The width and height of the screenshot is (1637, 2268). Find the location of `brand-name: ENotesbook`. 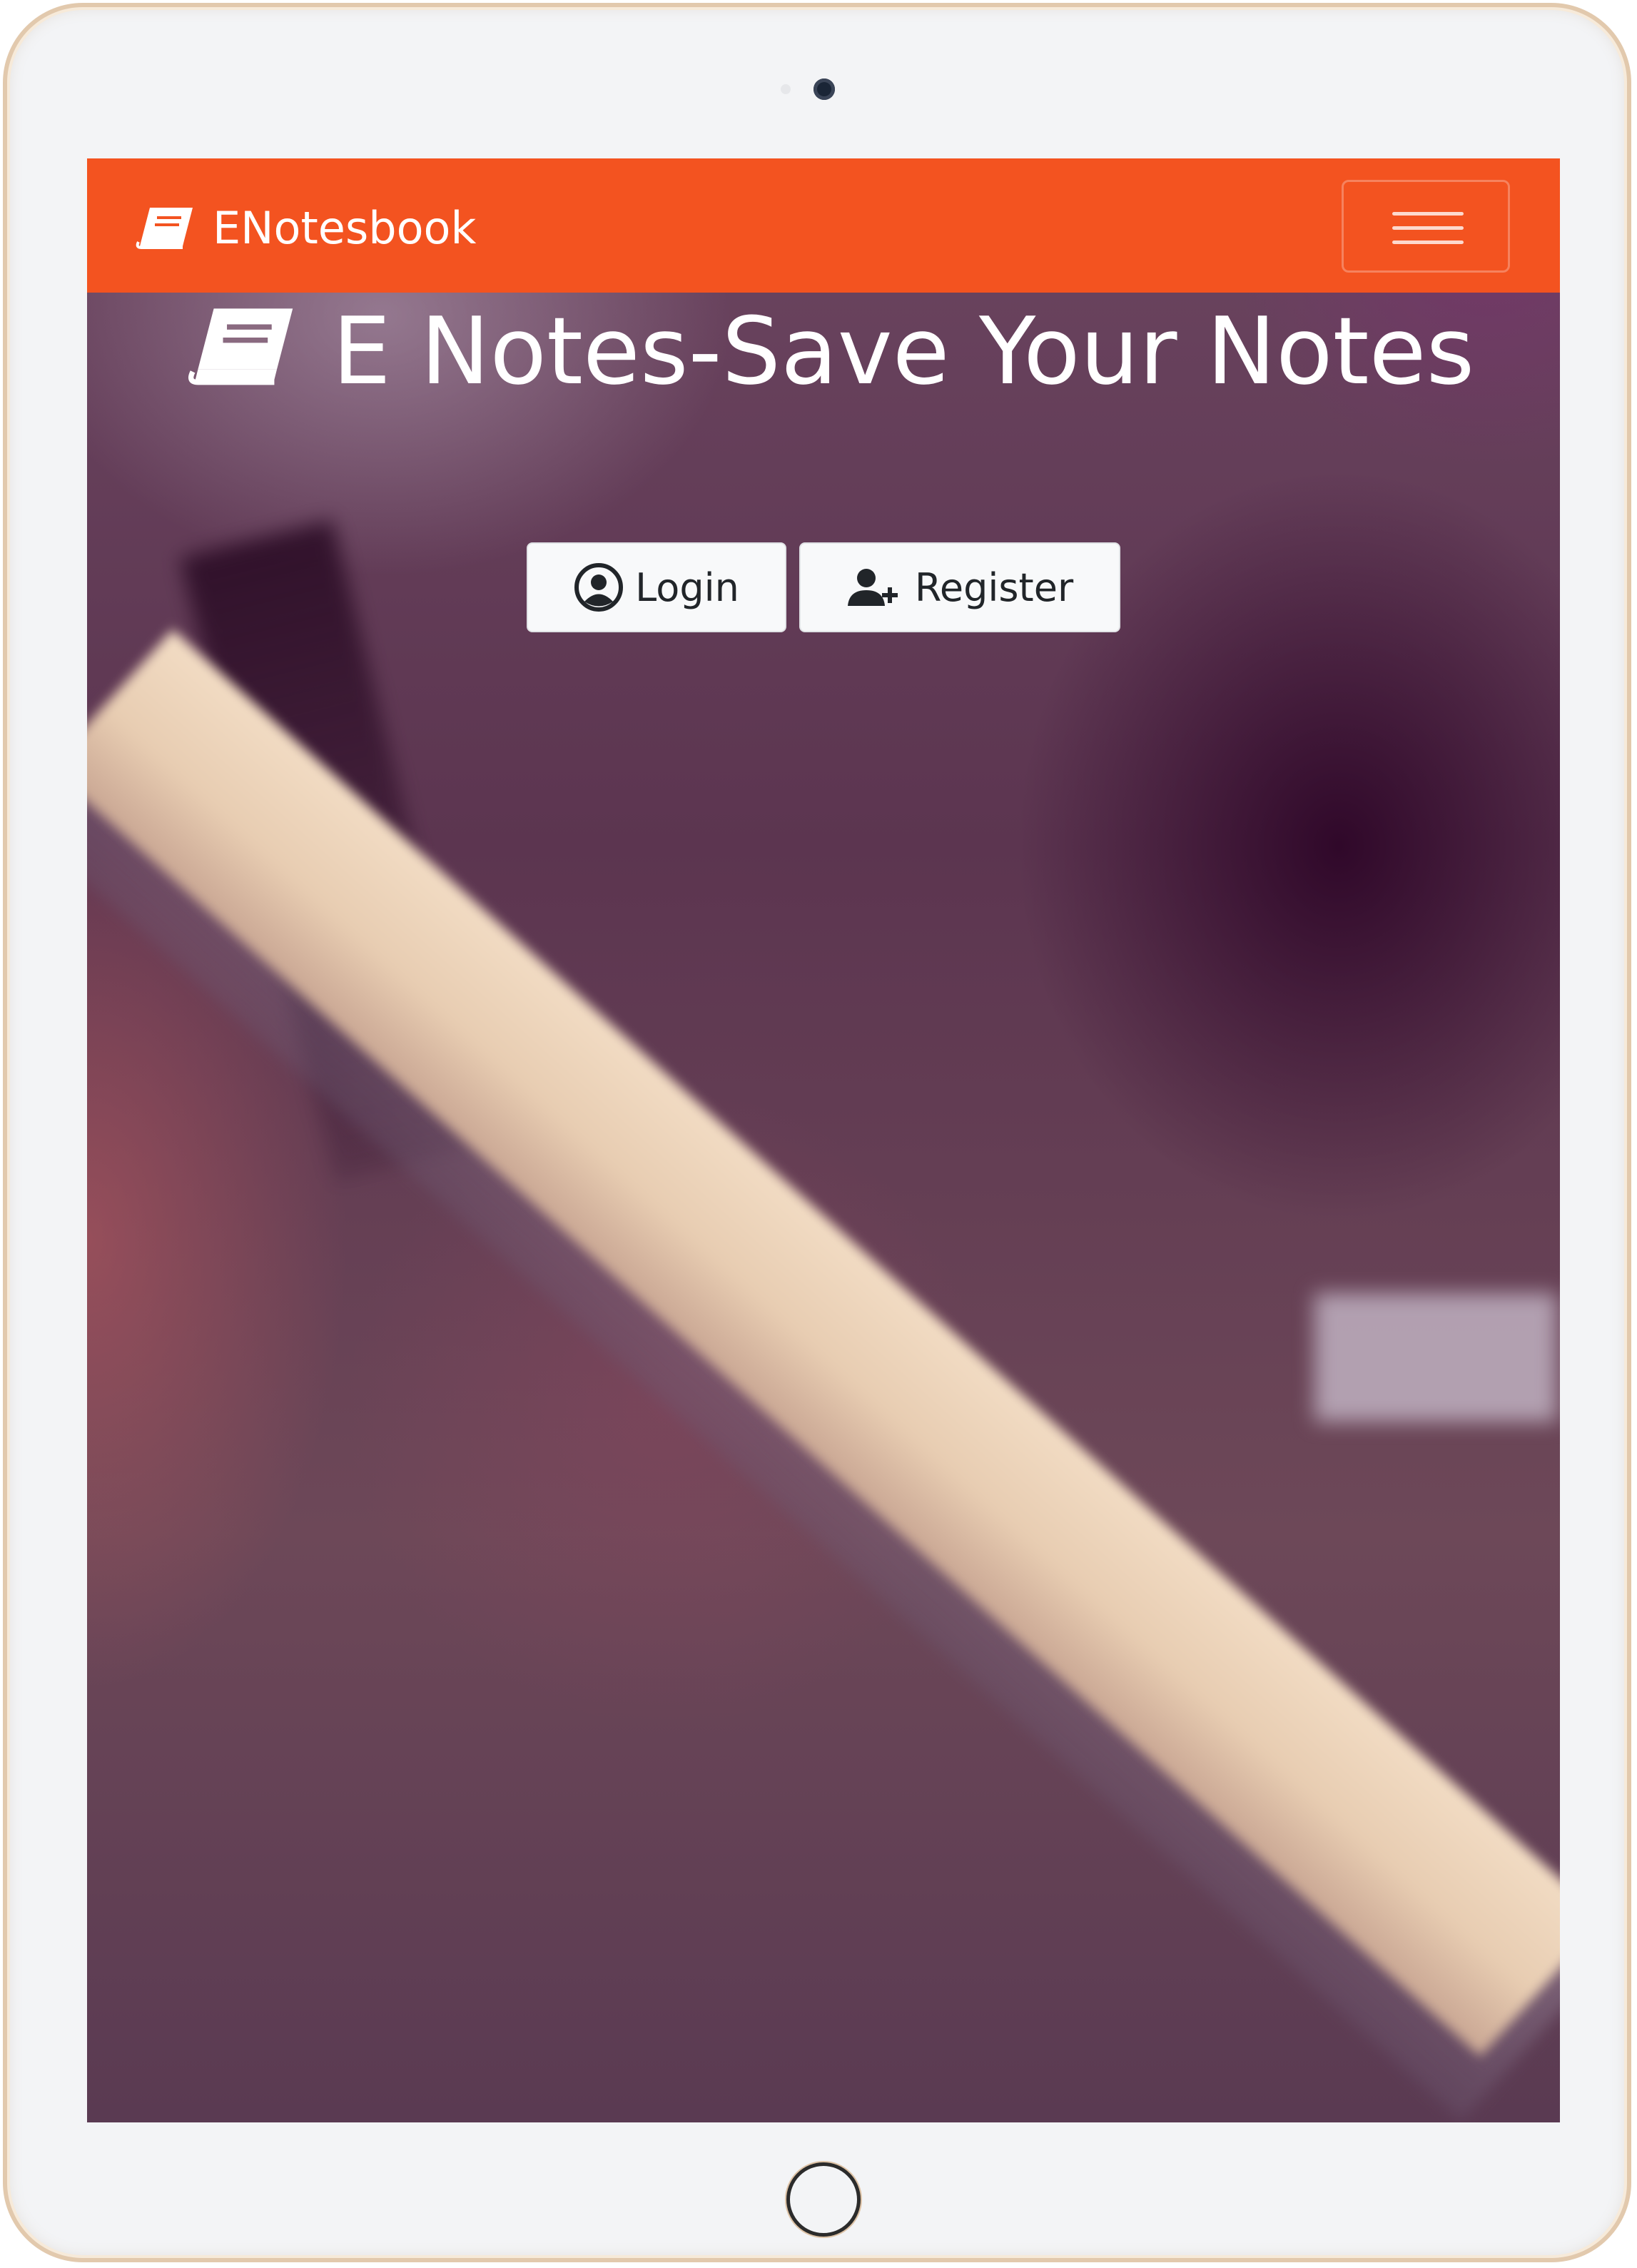

brand-name: ENotesbook is located at coordinates (345, 228).